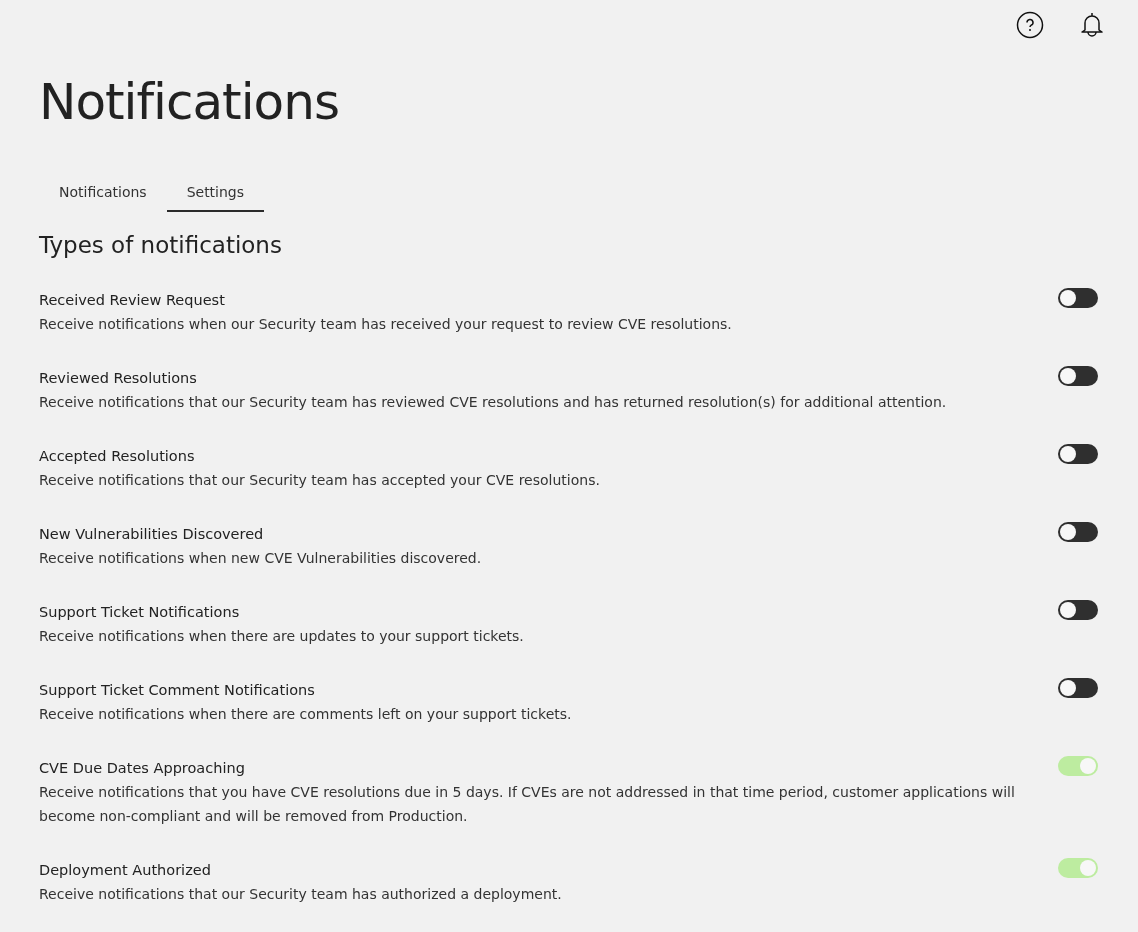 The image size is (1138, 932). What do you see at coordinates (300, 894) in the screenshot?
I see `setting-description: Receive notifications that our Security team has authorized a deployment.` at bounding box center [300, 894].